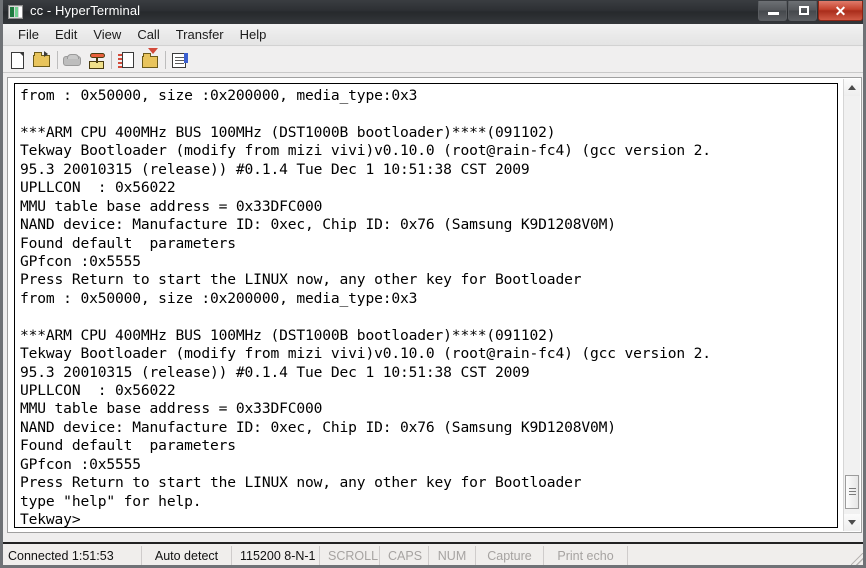 Image resolution: width=866 pixels, height=568 pixels. What do you see at coordinates (85, 10) in the screenshot?
I see `window-title: cc - HyperTerminal` at bounding box center [85, 10].